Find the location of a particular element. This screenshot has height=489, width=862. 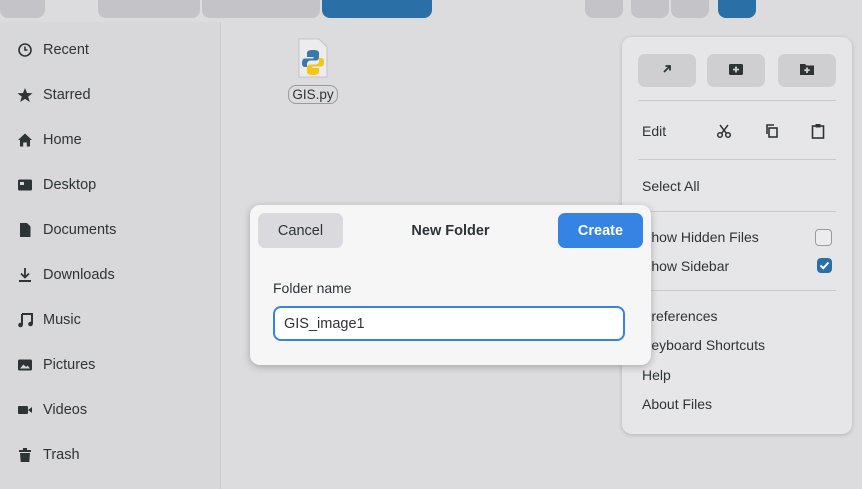

main-menu-button is located at coordinates (737, 9).